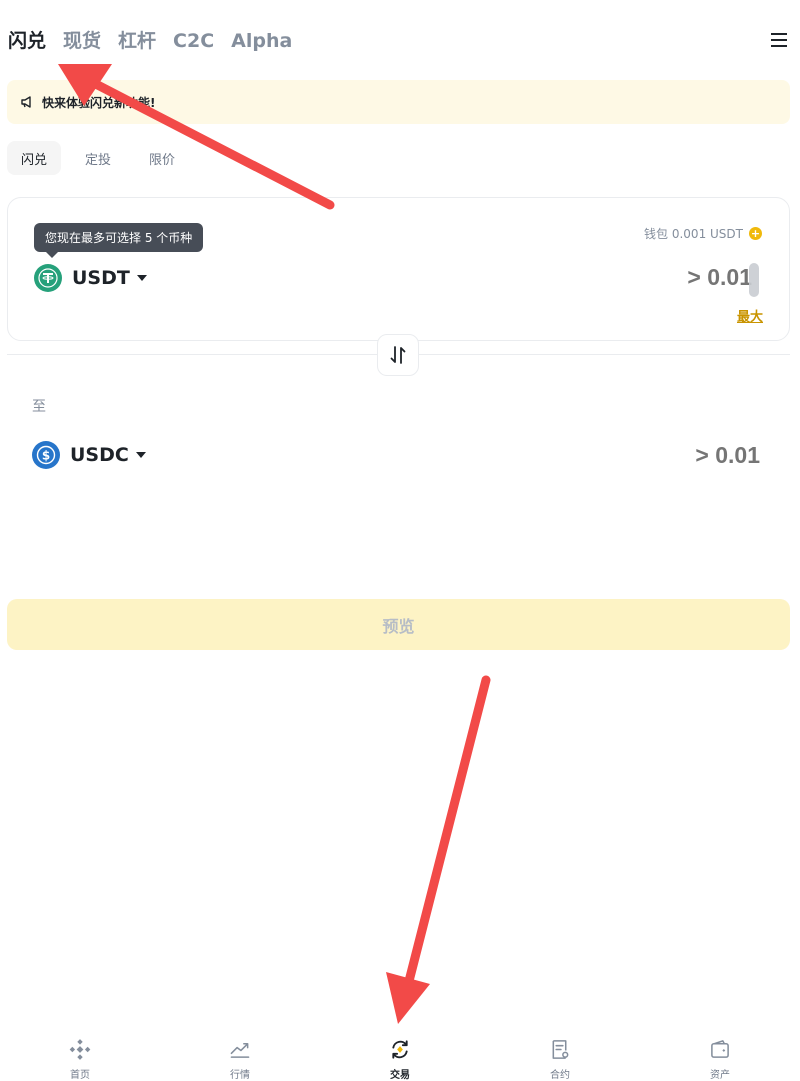  Describe the element at coordinates (82, 41) in the screenshot. I see `tab-spot: 现货` at that location.